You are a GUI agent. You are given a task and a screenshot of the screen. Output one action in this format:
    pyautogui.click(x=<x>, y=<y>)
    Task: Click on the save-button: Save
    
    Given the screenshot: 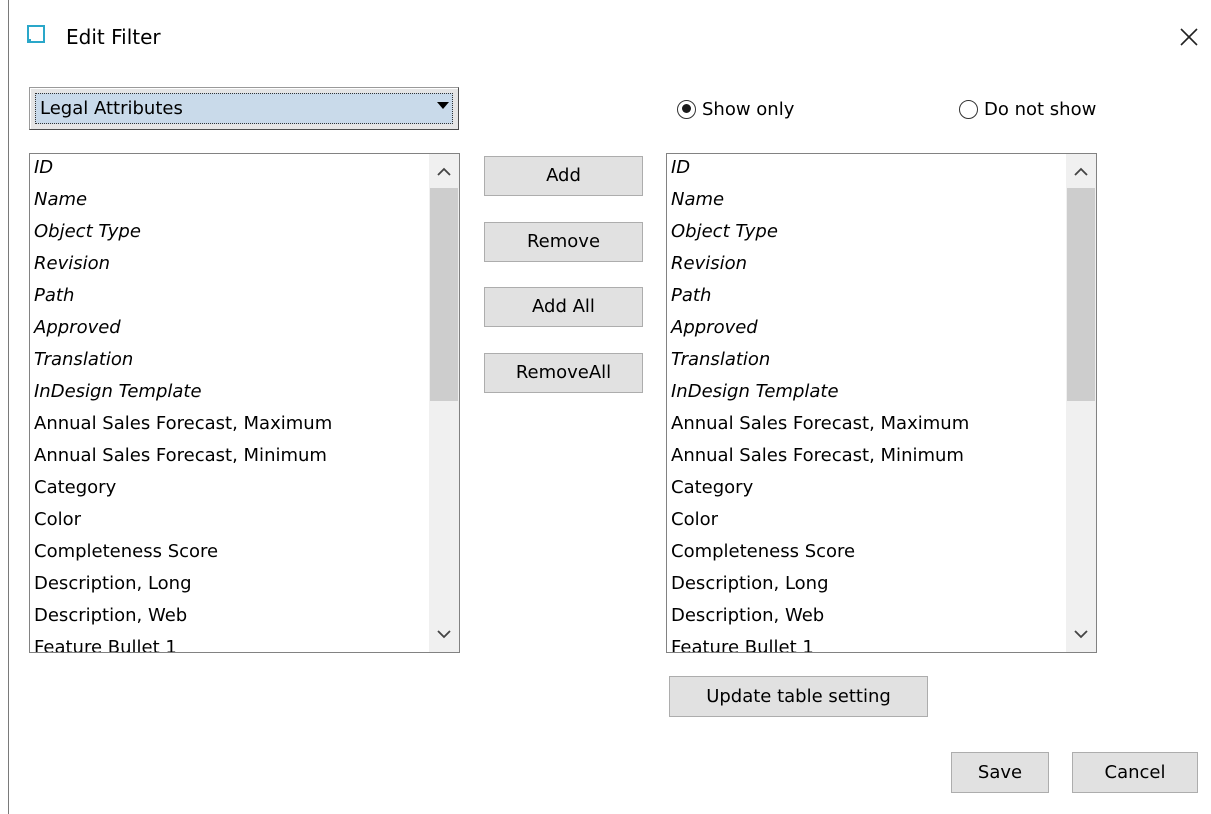 What is the action you would take?
    pyautogui.click(x=1000, y=772)
    